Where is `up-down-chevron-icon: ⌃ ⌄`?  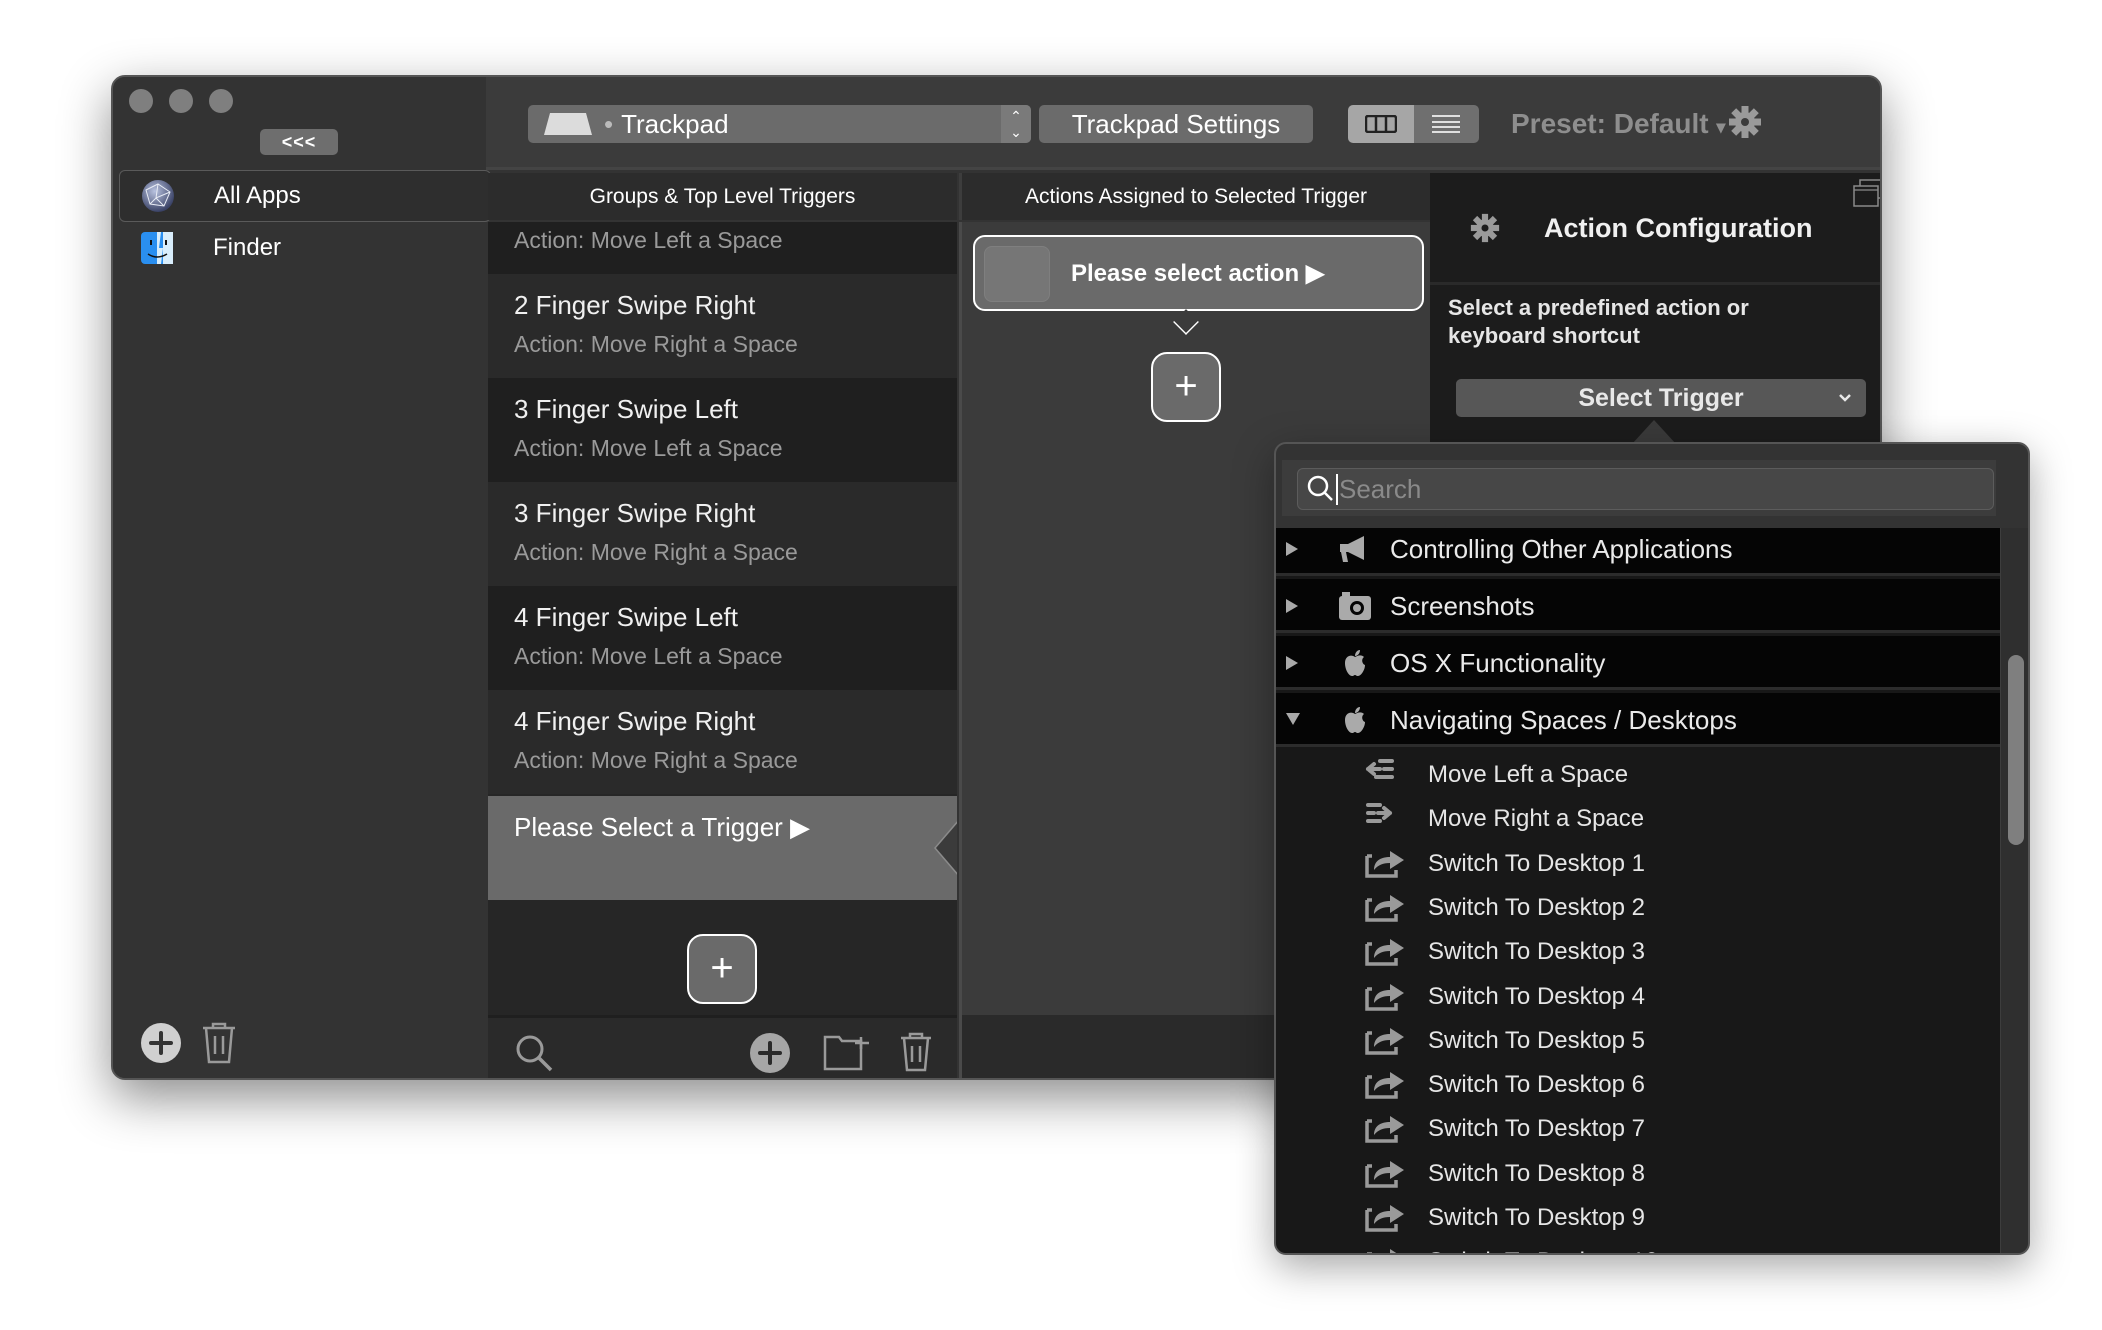
up-down-chevron-icon: ⌃ ⌄ is located at coordinates (1016, 124).